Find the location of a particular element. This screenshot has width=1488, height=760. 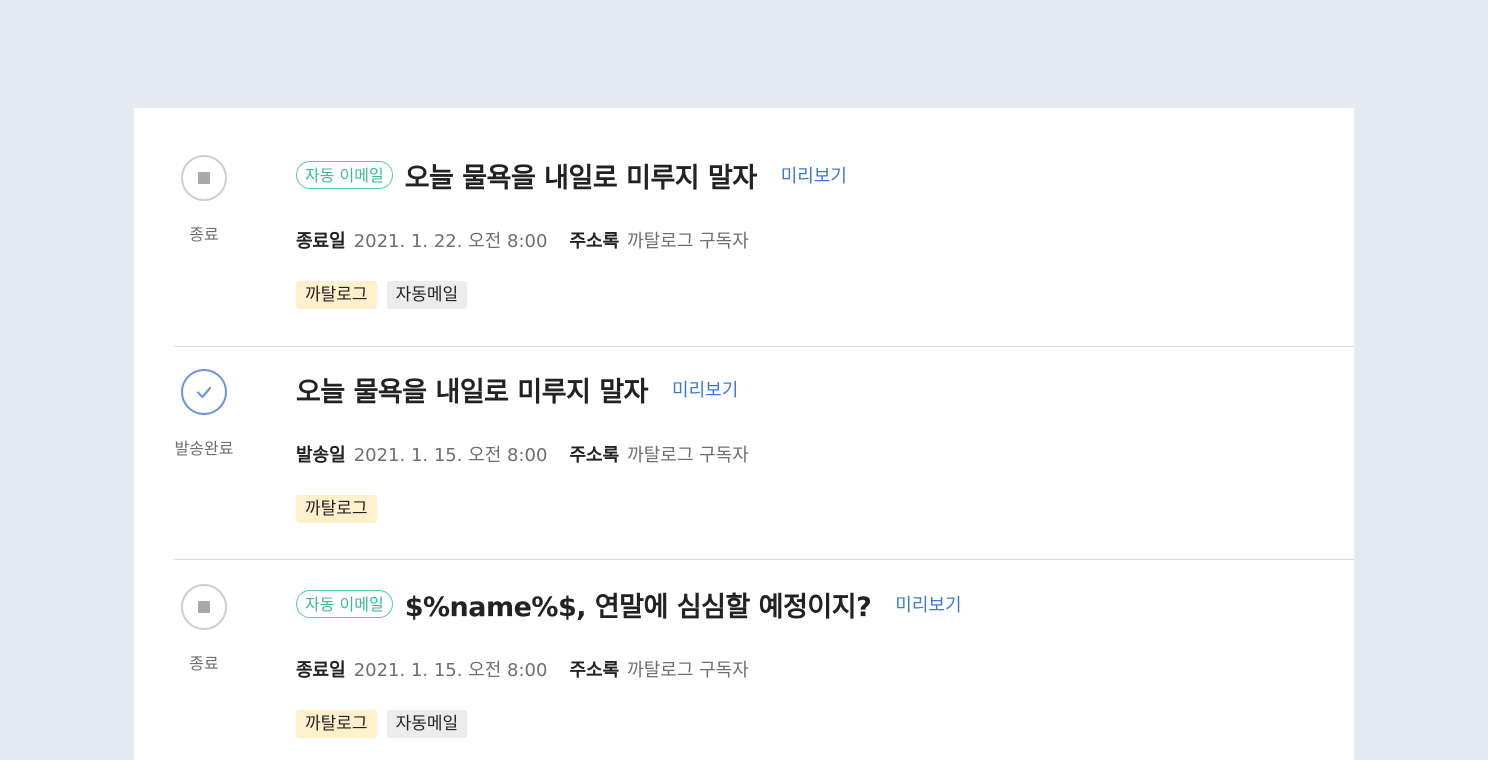

campaign-tags: 까탈로그 is located at coordinates (336, 509).